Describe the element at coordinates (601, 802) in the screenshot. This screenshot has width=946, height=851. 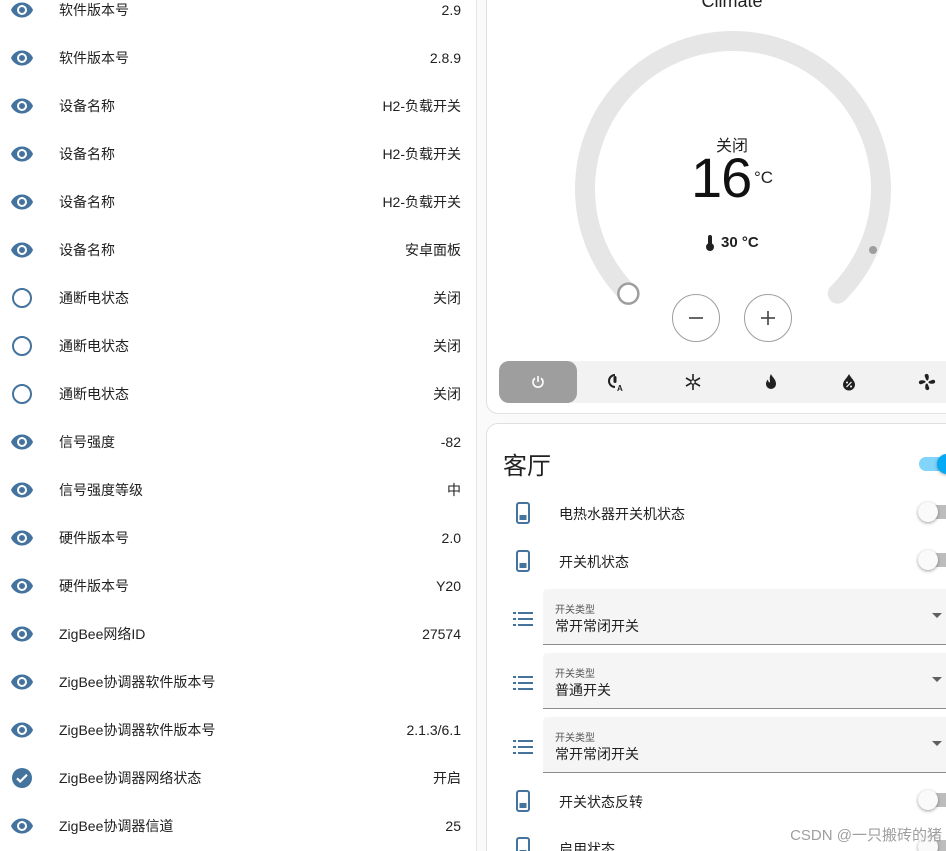
I see `entity-label: 开关状态反转` at that location.